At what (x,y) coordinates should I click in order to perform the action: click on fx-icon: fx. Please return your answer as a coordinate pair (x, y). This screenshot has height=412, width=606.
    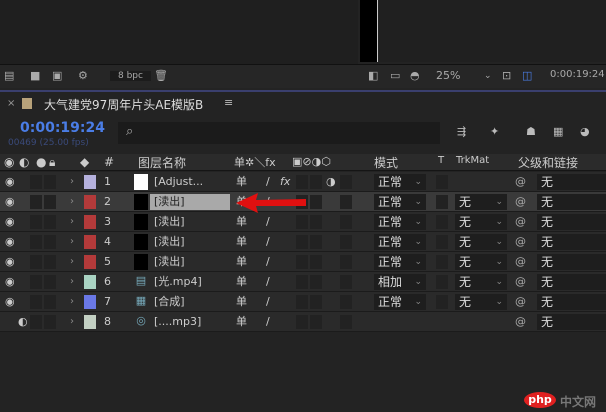
    Looking at the image, I should click on (285, 182).